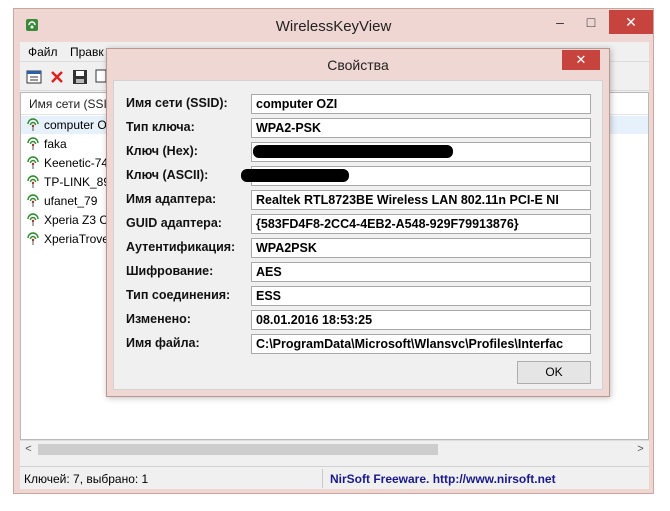 The width and height of the screenshot is (670, 511). I want to click on list-item-label: Xperia Z3 Co, so click(79, 220).